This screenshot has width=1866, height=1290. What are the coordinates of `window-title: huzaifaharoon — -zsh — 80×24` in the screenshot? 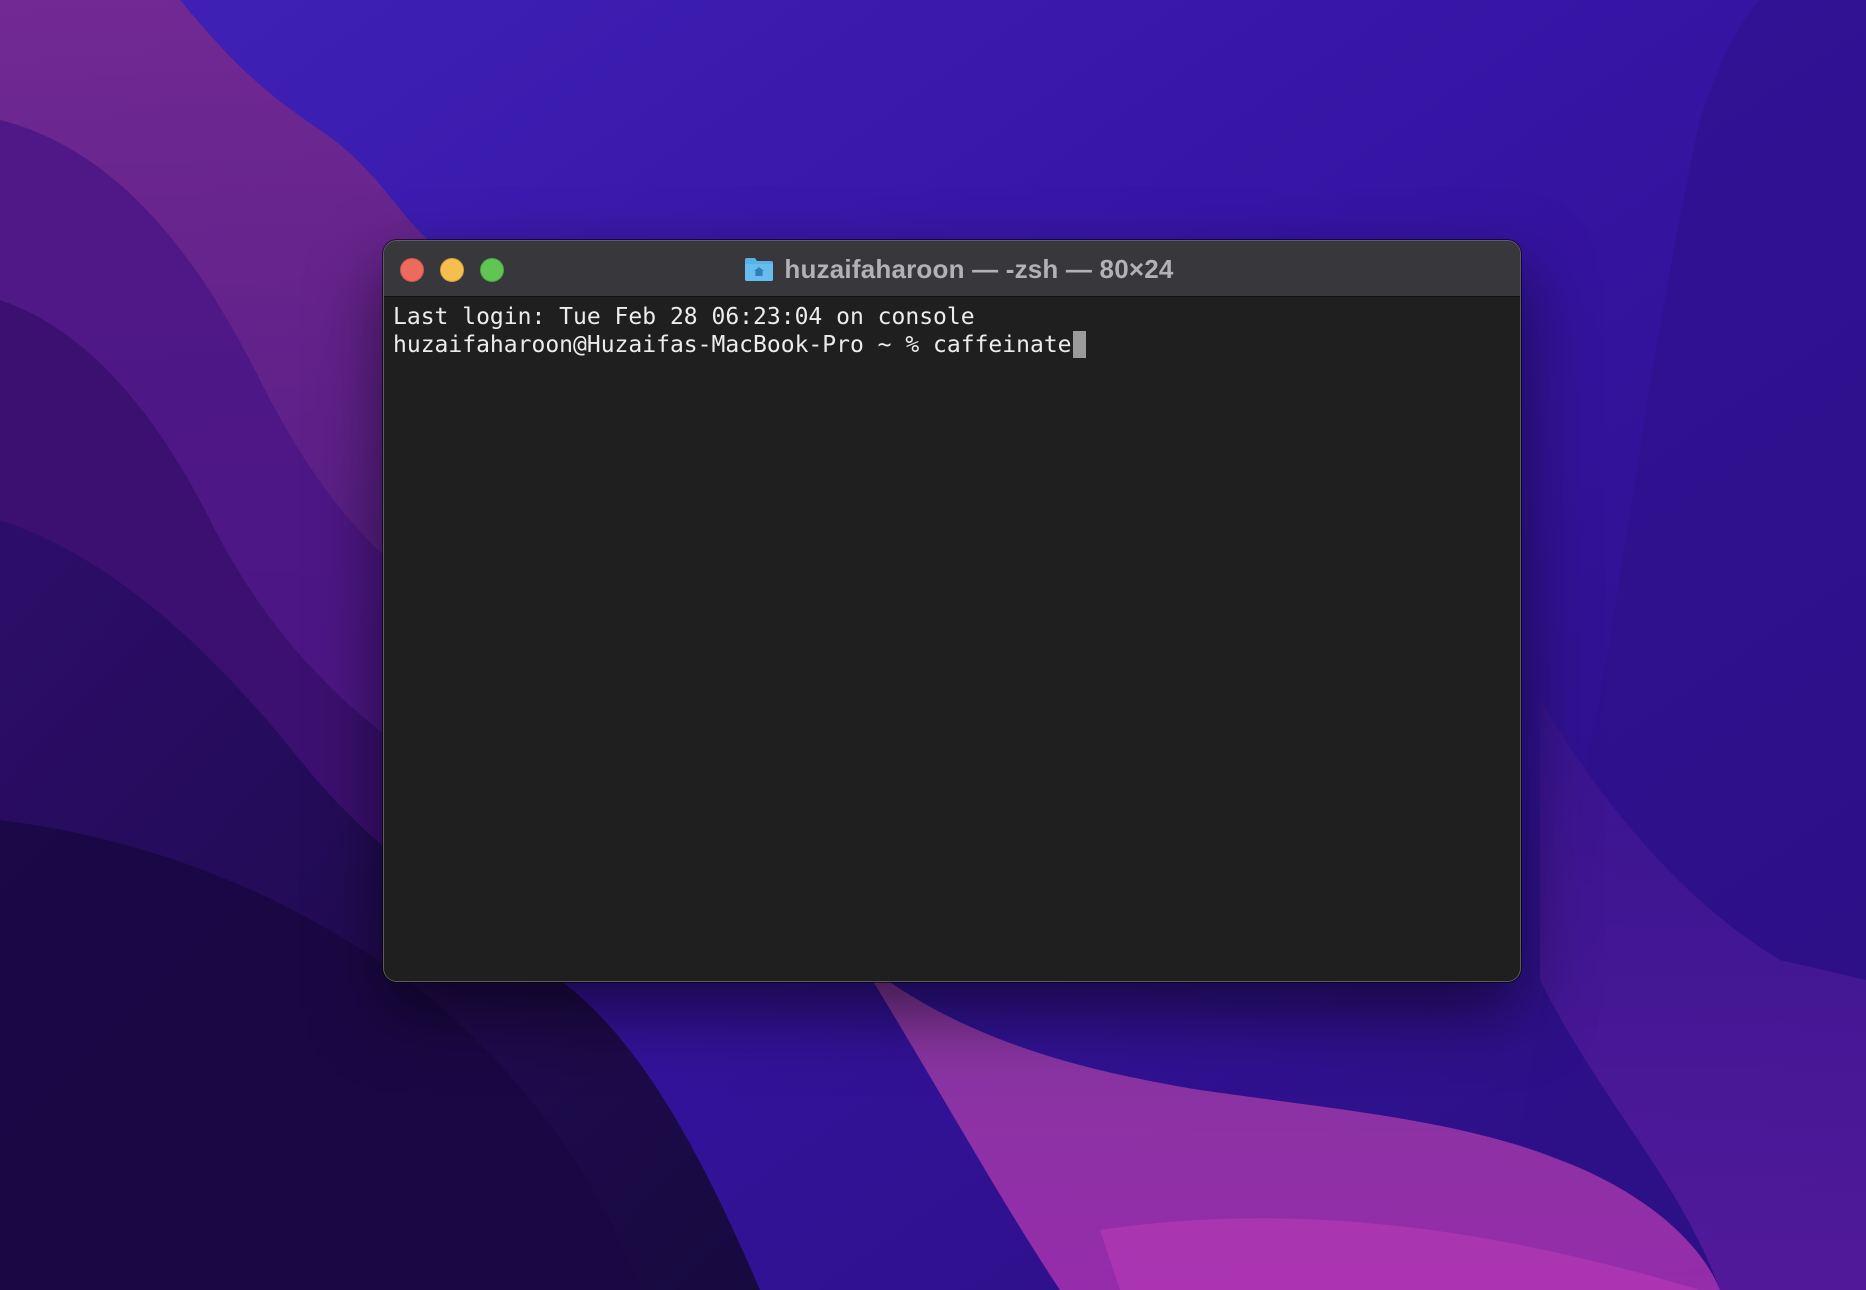 It's located at (979, 268).